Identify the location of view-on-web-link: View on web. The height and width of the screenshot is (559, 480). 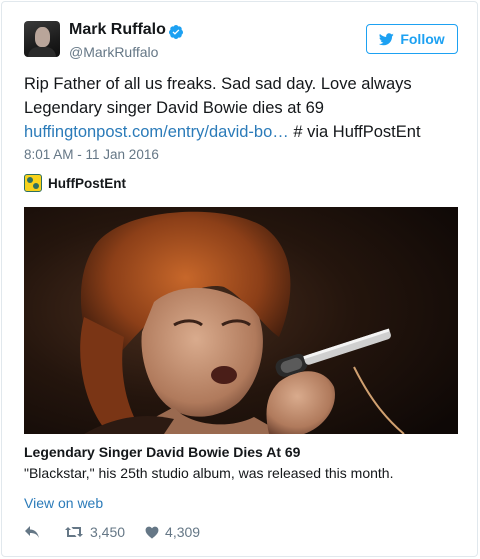
(63, 503).